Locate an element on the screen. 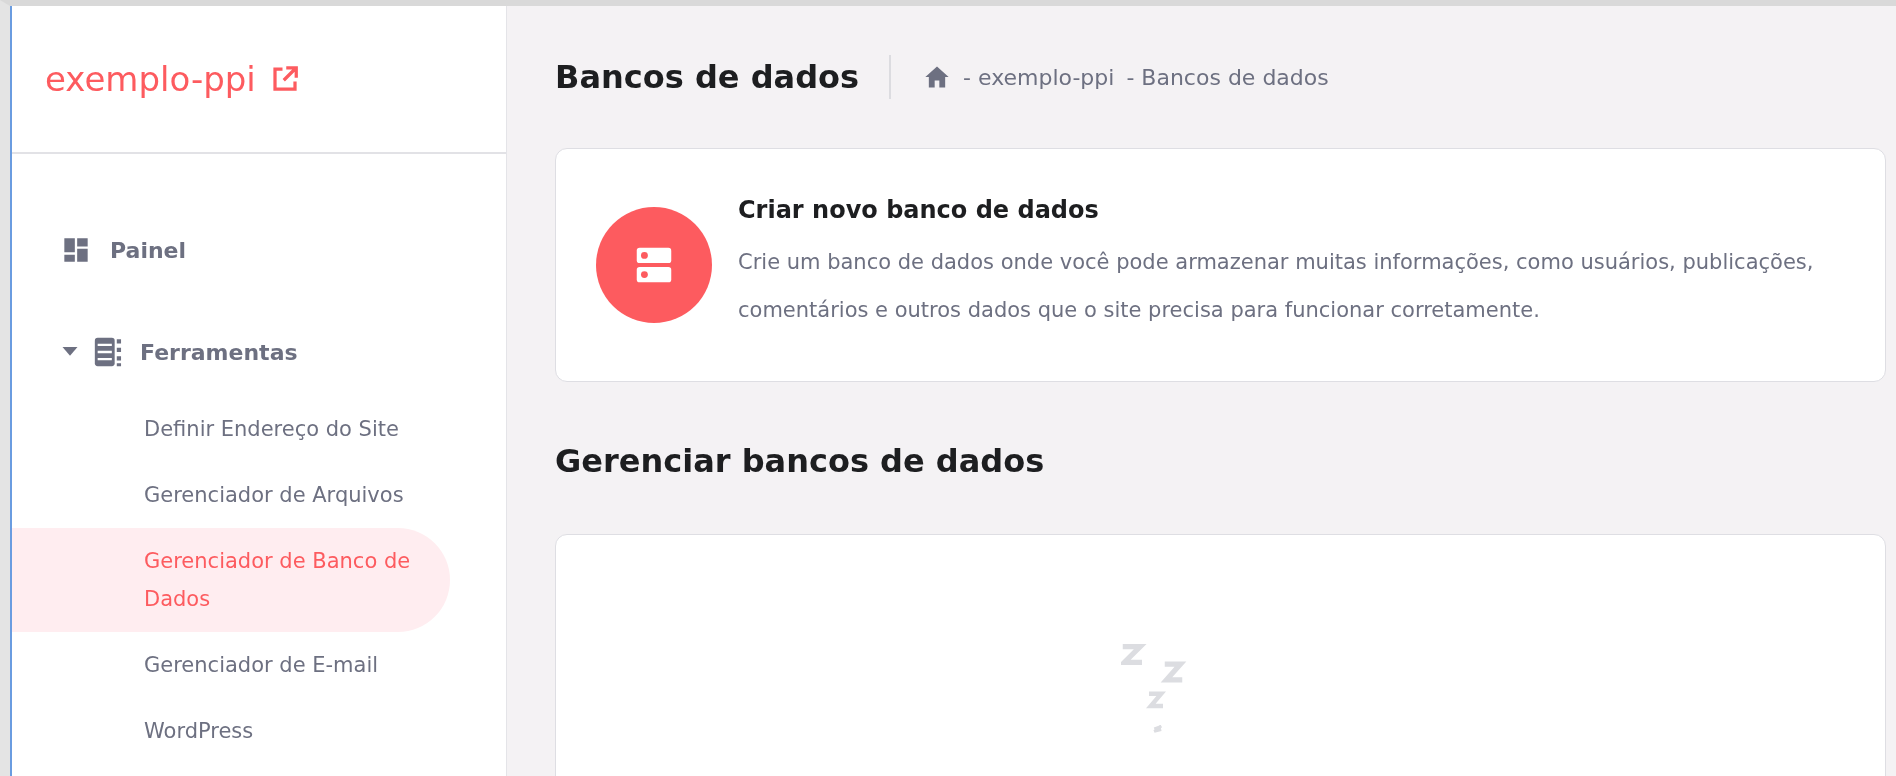  breadcrumb-link: - exemplo-ppi is located at coordinates (1039, 77).